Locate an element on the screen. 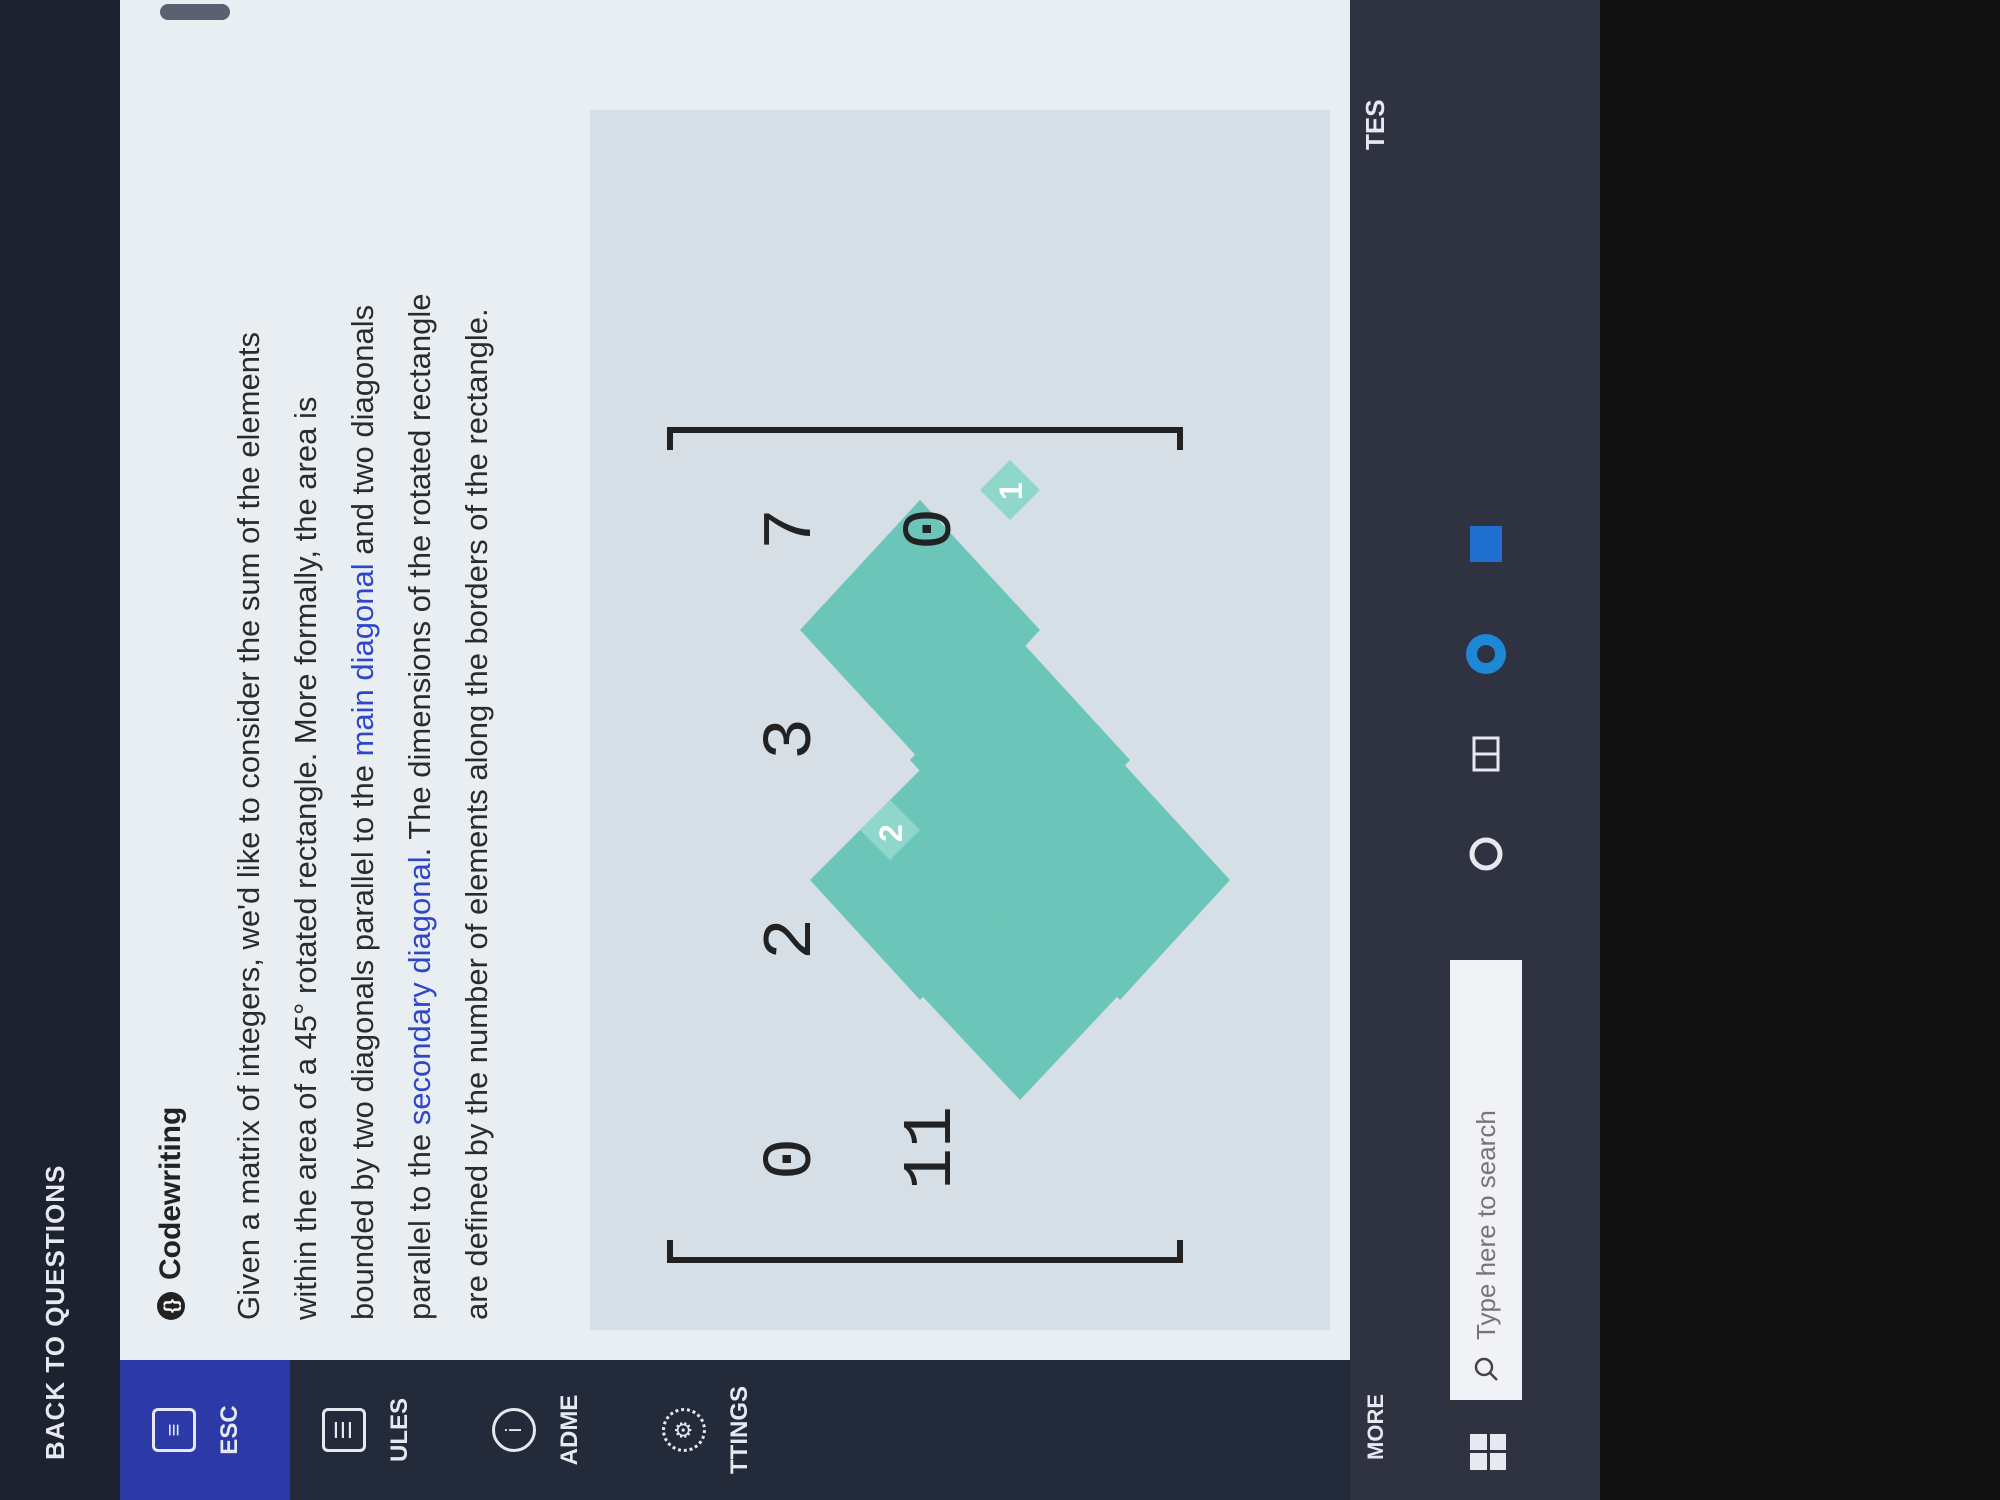  sidebar: ≡ ESC ☰ ULES i ADME ⚙ TTINGS is located at coordinates (735, 1430).